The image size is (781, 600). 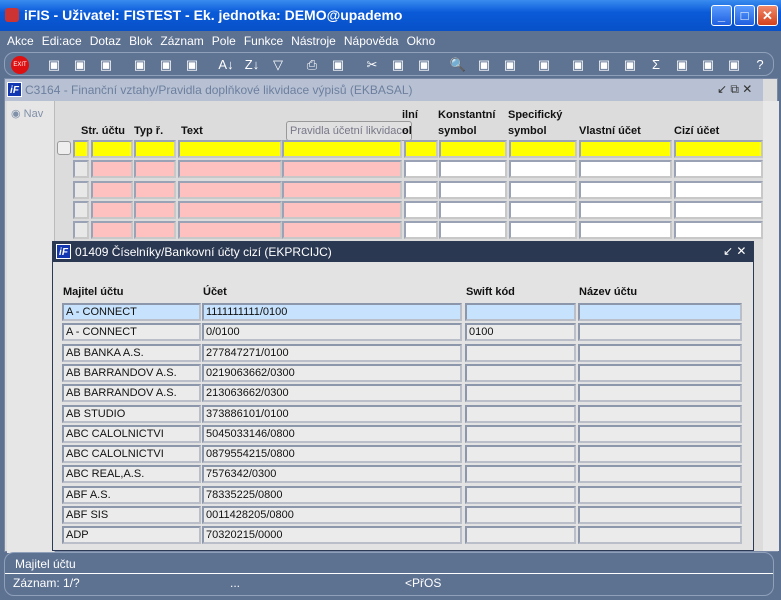 I want to click on menu-9: Okno, so click(x=421, y=41).